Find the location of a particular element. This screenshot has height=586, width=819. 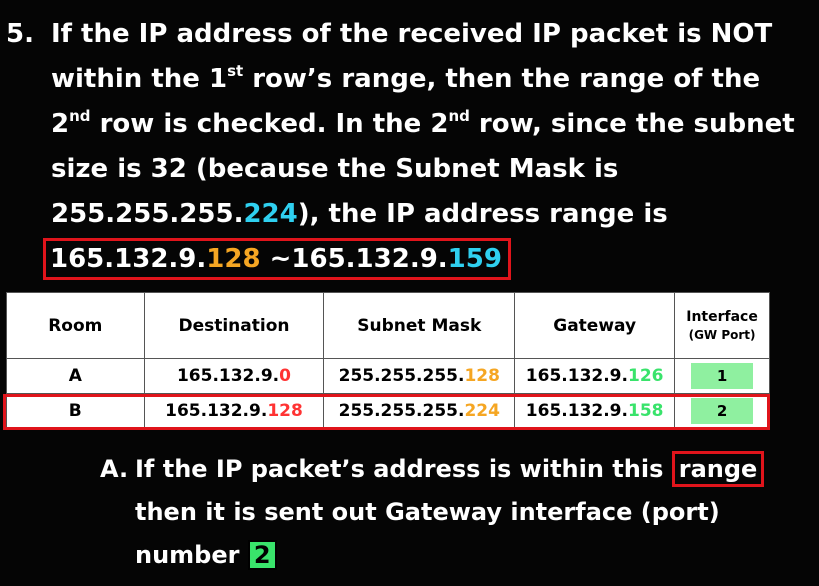

step-line-6: 165.132.9.128 ~165.132.9.159 is located at coordinates (419, 259).